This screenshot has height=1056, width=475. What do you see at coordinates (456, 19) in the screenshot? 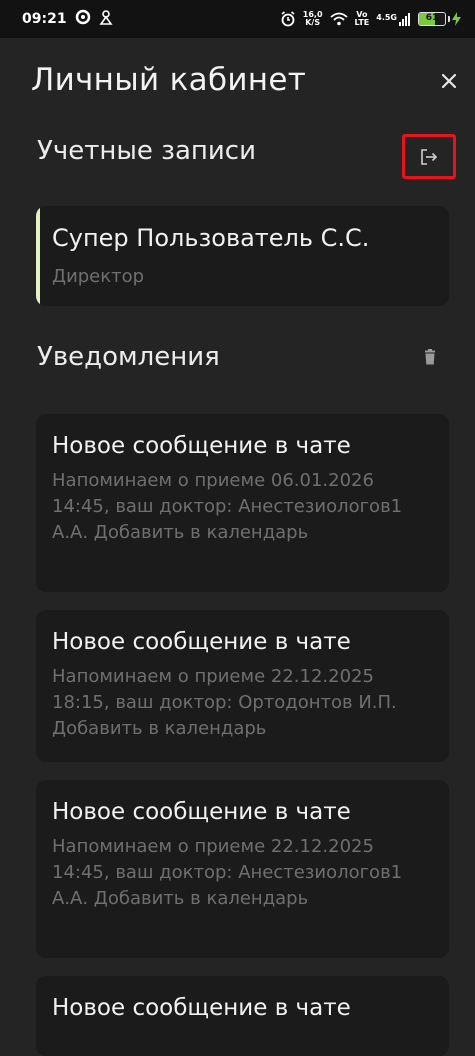
I see `charging-bolt-icon` at bounding box center [456, 19].